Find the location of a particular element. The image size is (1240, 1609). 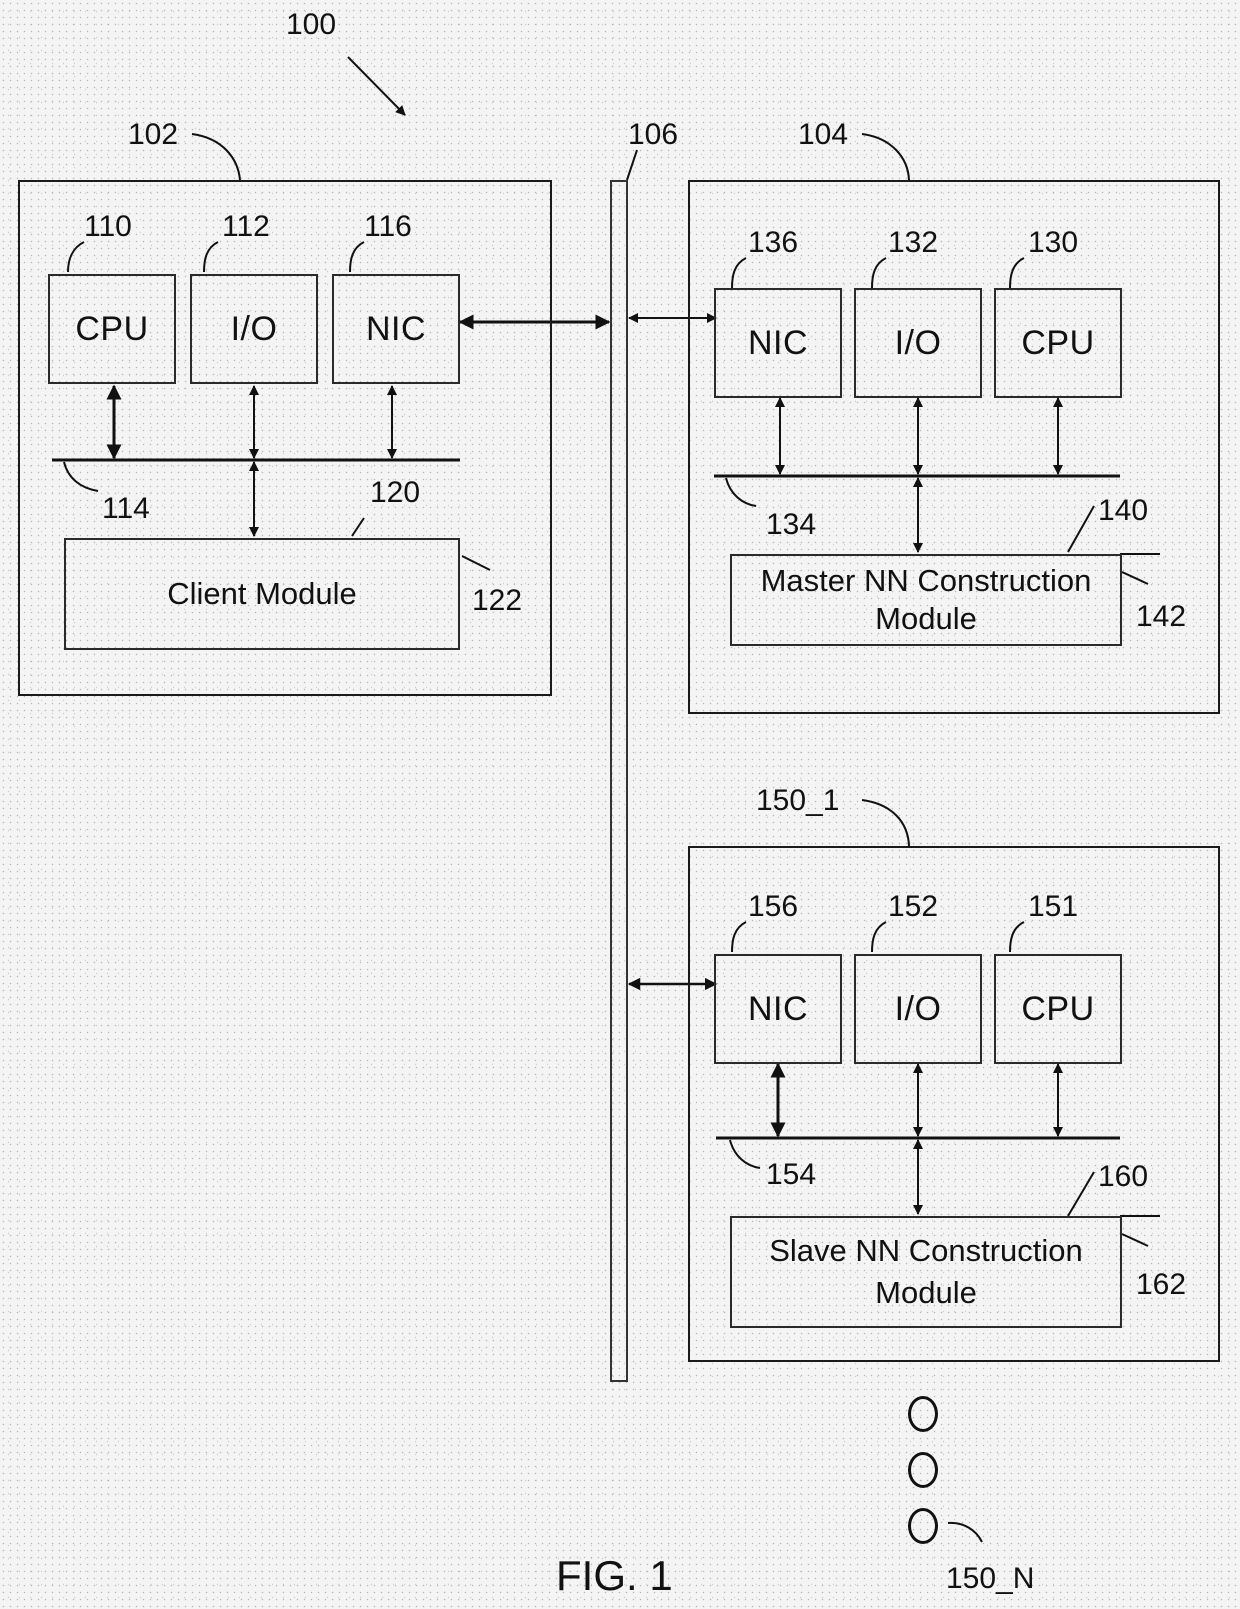

slave-nic-block: NIC is located at coordinates (778, 1009).